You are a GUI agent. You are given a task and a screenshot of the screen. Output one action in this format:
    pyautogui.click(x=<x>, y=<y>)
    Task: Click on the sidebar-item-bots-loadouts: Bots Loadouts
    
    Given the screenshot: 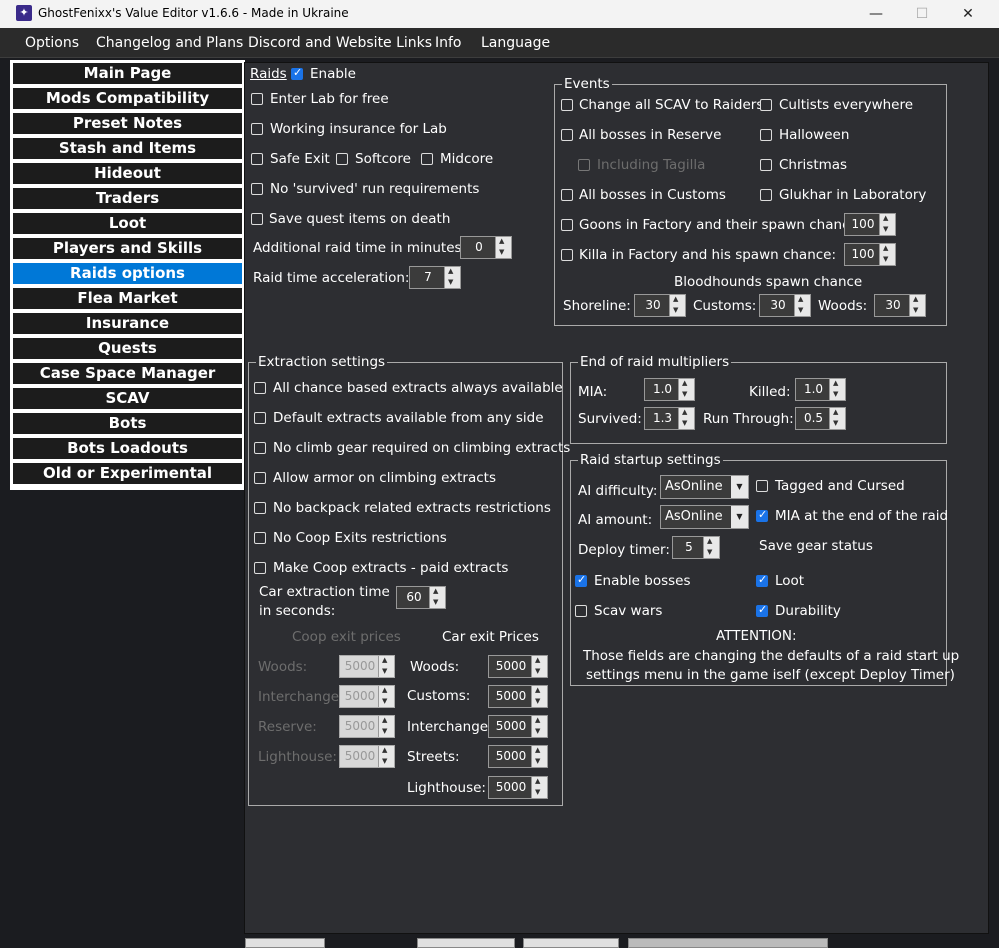 What is the action you would take?
    pyautogui.click(x=127, y=448)
    